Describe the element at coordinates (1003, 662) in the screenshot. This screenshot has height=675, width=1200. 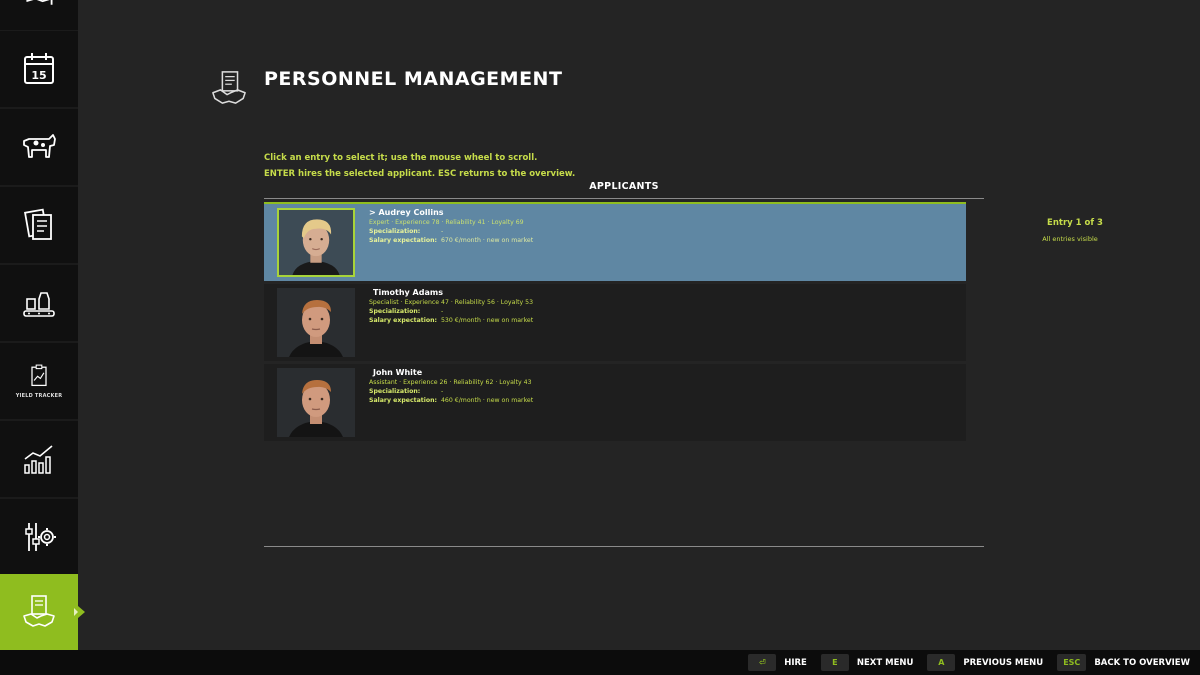
I see `previous-menu-label: PREVIOUS MENU` at that location.